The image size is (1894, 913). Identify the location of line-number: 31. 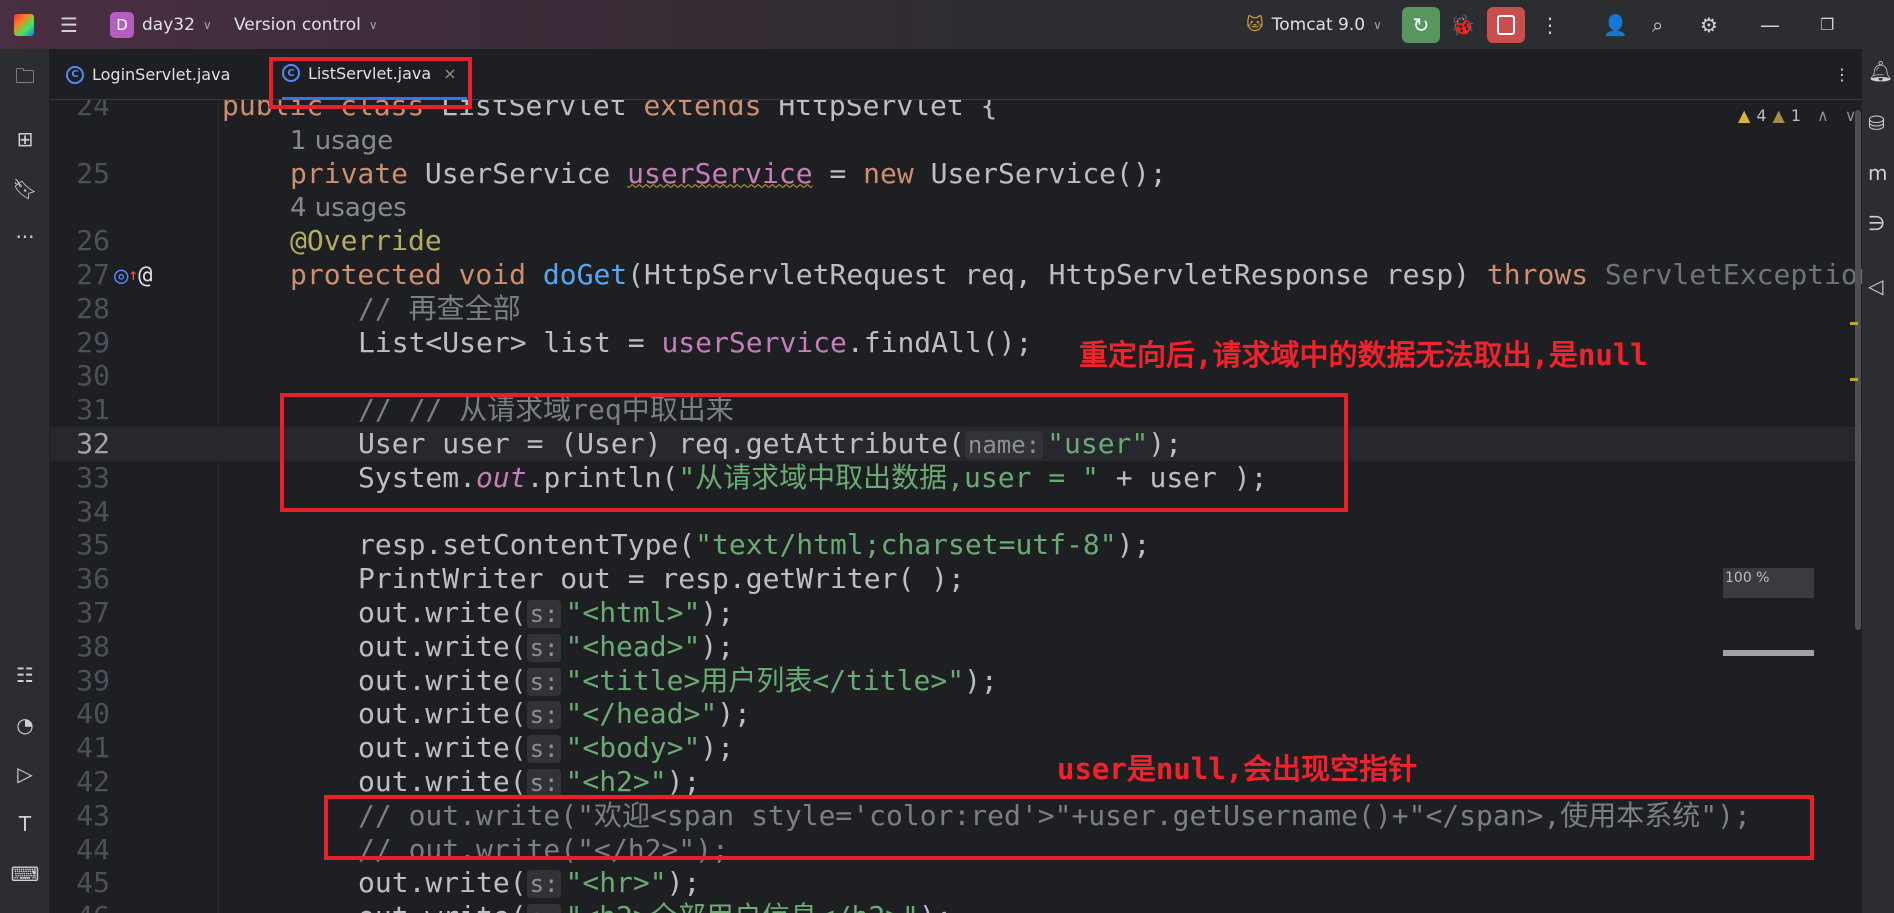
(80, 410).